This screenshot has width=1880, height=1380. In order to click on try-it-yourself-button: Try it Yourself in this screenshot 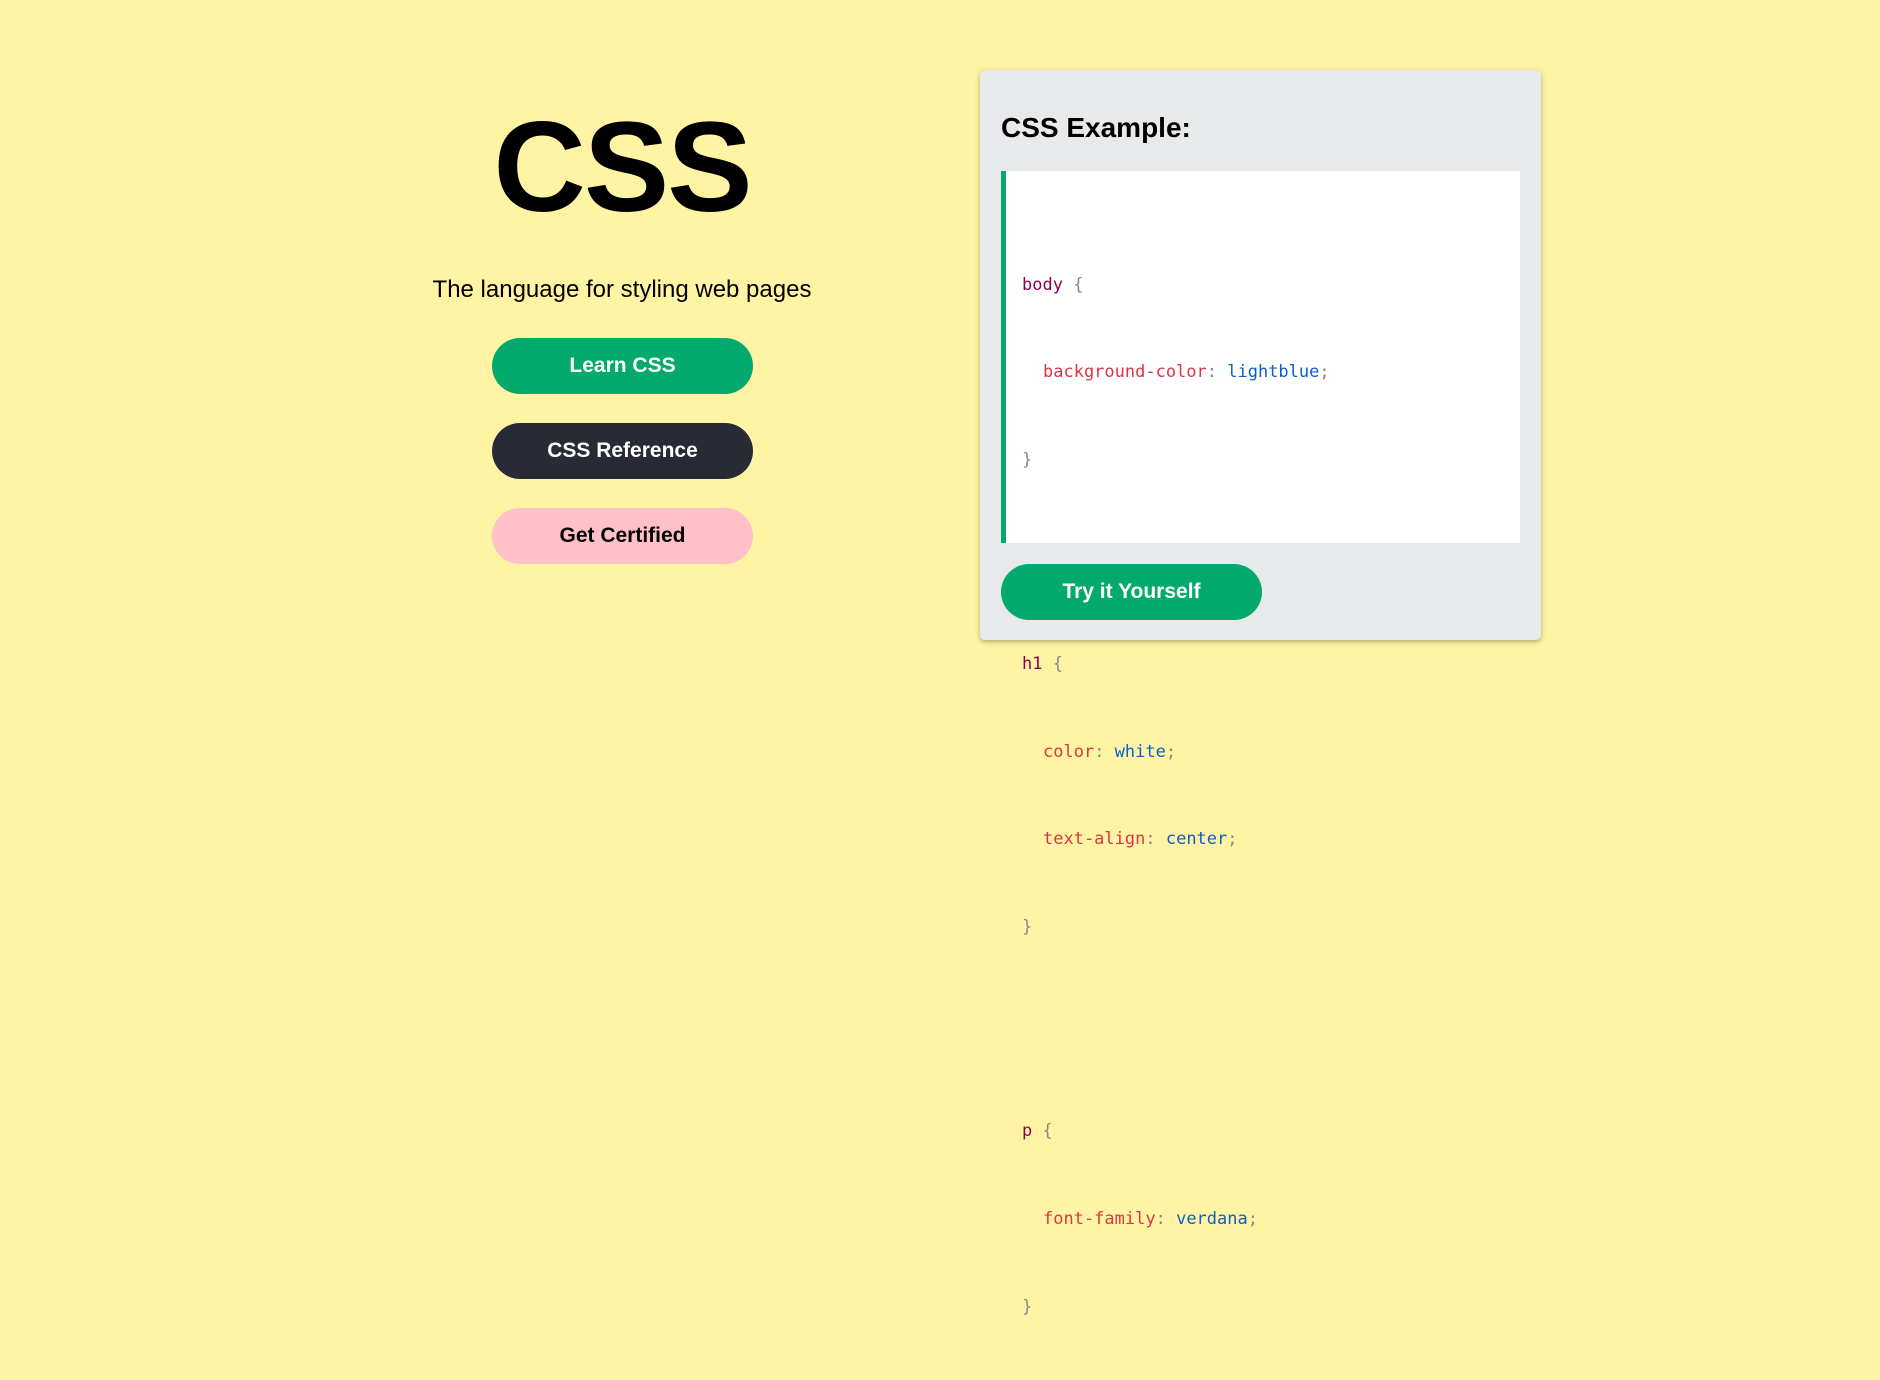, I will do `click(1131, 592)`.